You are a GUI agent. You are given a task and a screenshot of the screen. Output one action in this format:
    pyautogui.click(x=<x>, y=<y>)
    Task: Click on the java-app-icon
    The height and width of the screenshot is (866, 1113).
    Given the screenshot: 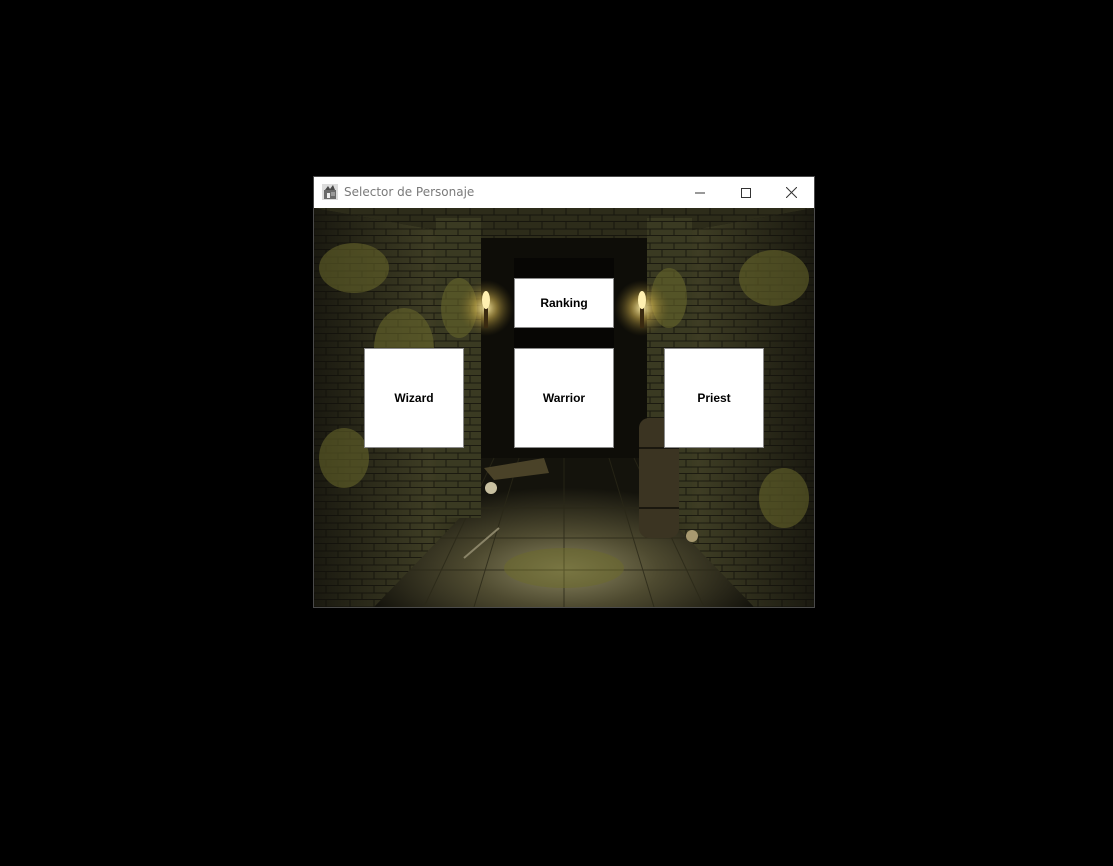 What is the action you would take?
    pyautogui.click(x=330, y=192)
    